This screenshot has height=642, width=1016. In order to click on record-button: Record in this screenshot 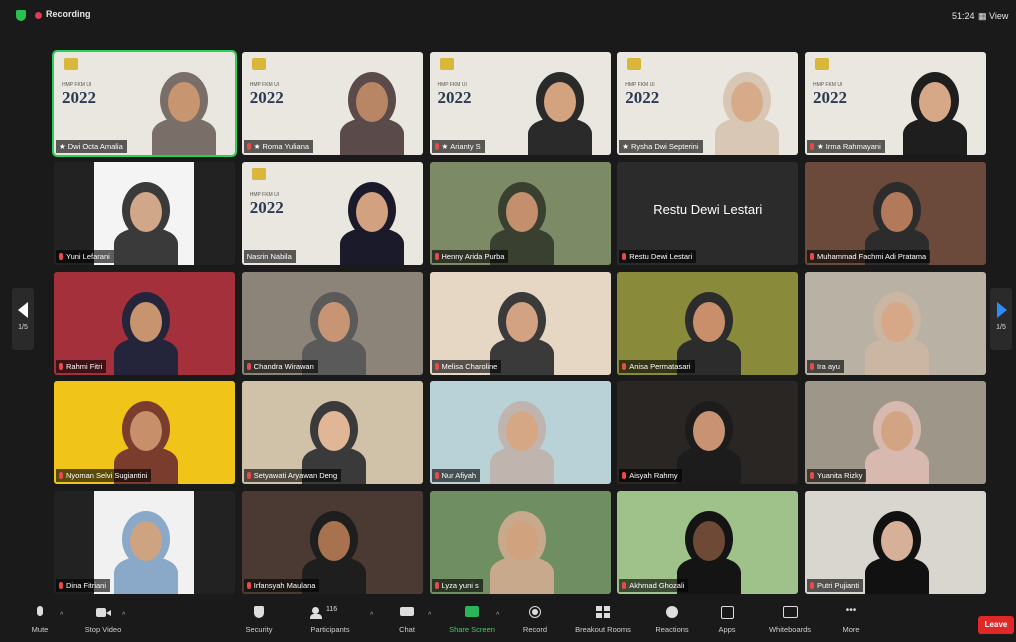, I will do `click(535, 620)`.